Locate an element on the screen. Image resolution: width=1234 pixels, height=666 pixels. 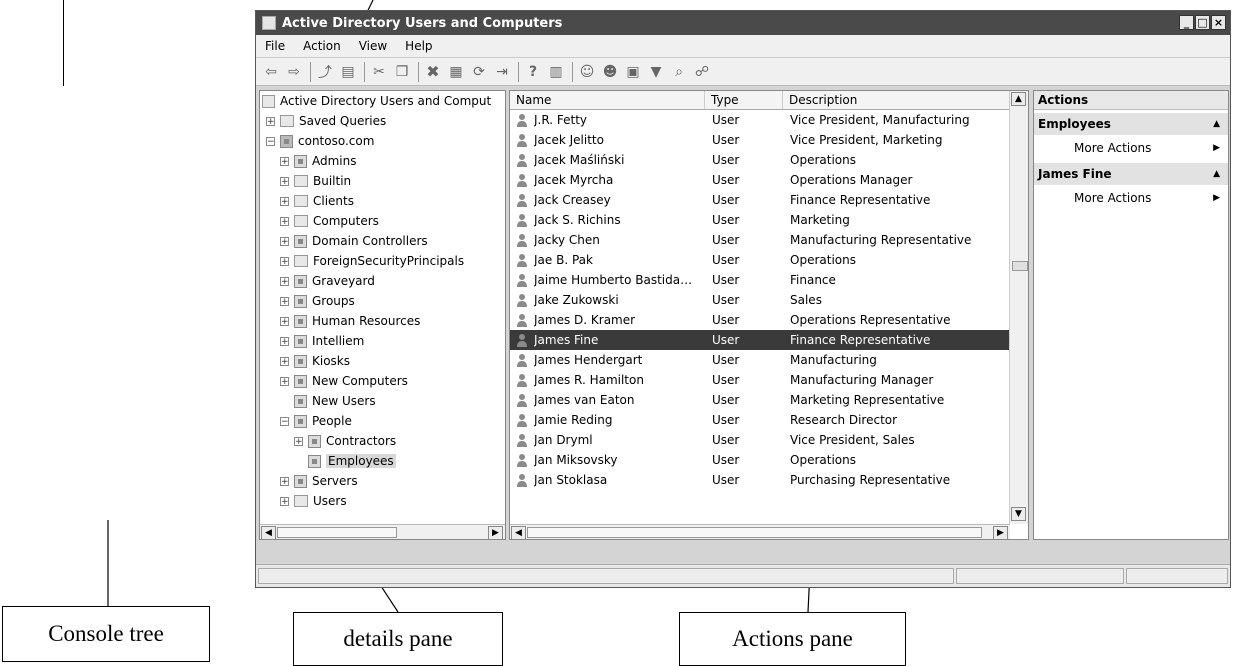
more-actions-employees: More Actions ▶ is located at coordinates (1131, 148).